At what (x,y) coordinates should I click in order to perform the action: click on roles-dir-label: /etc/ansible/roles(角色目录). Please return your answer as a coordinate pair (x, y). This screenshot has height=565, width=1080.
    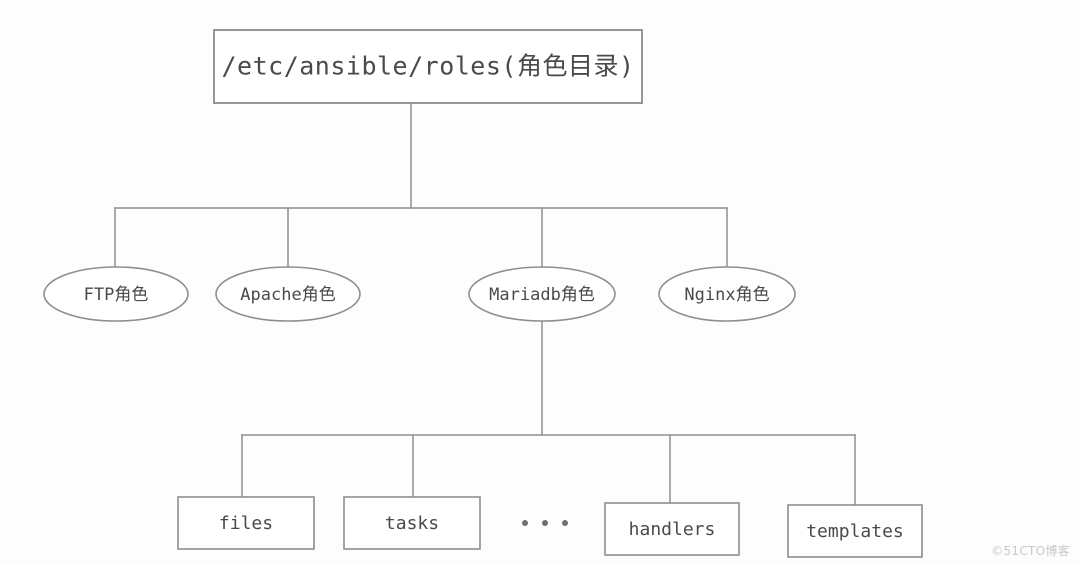
    Looking at the image, I should click on (427, 66).